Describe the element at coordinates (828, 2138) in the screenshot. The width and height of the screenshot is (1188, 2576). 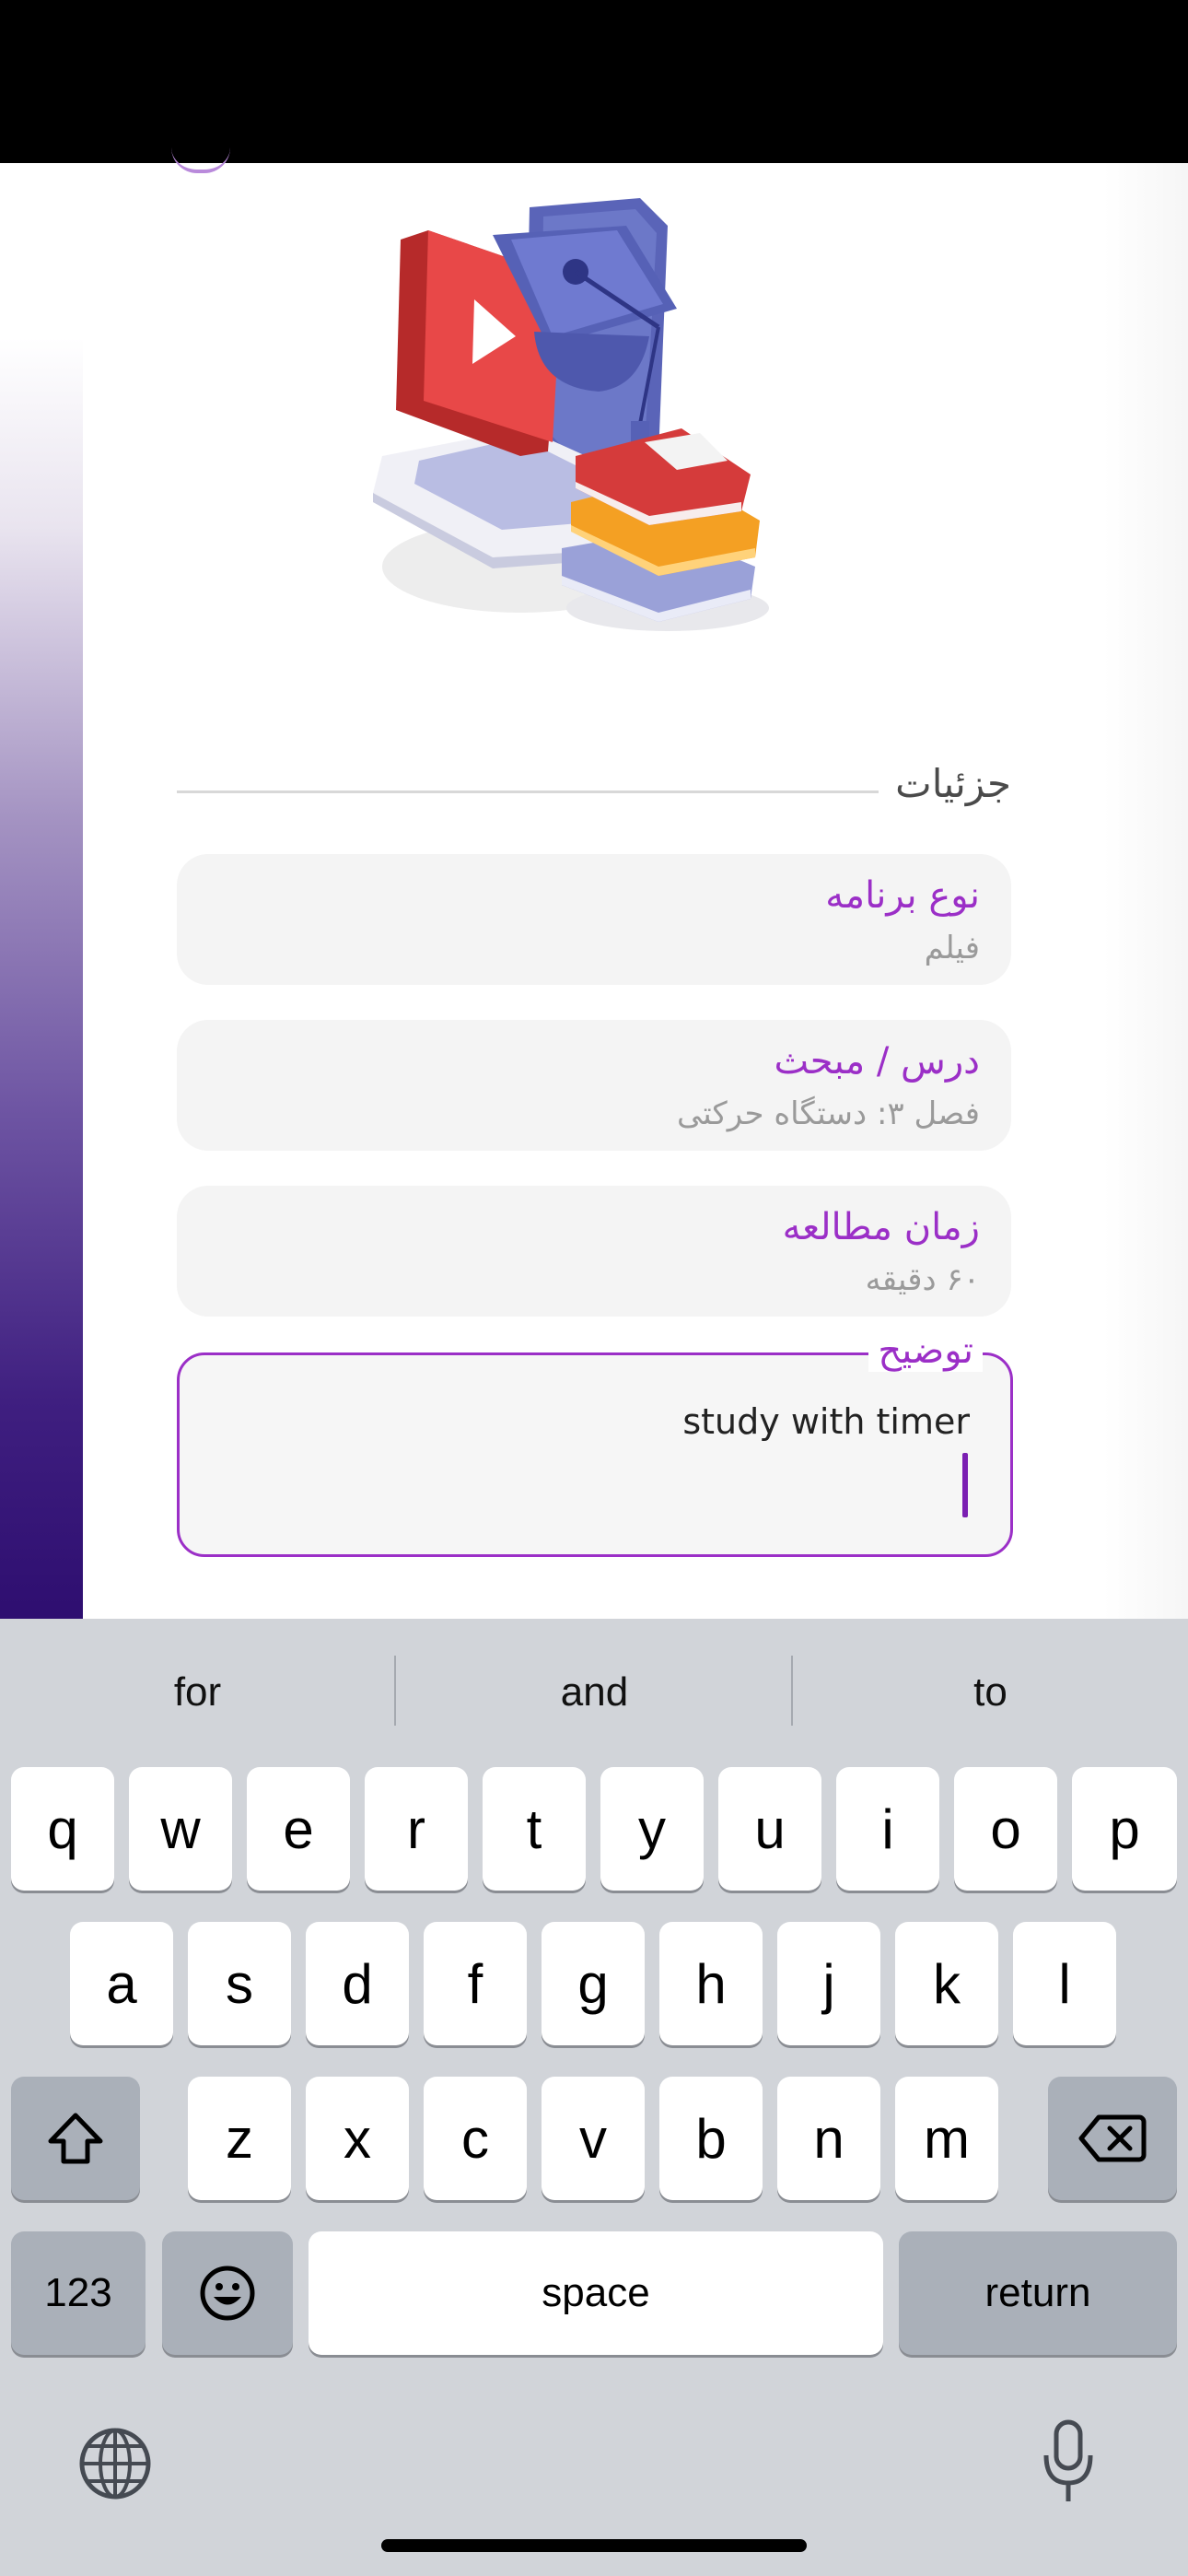
I see `key-n: n` at that location.